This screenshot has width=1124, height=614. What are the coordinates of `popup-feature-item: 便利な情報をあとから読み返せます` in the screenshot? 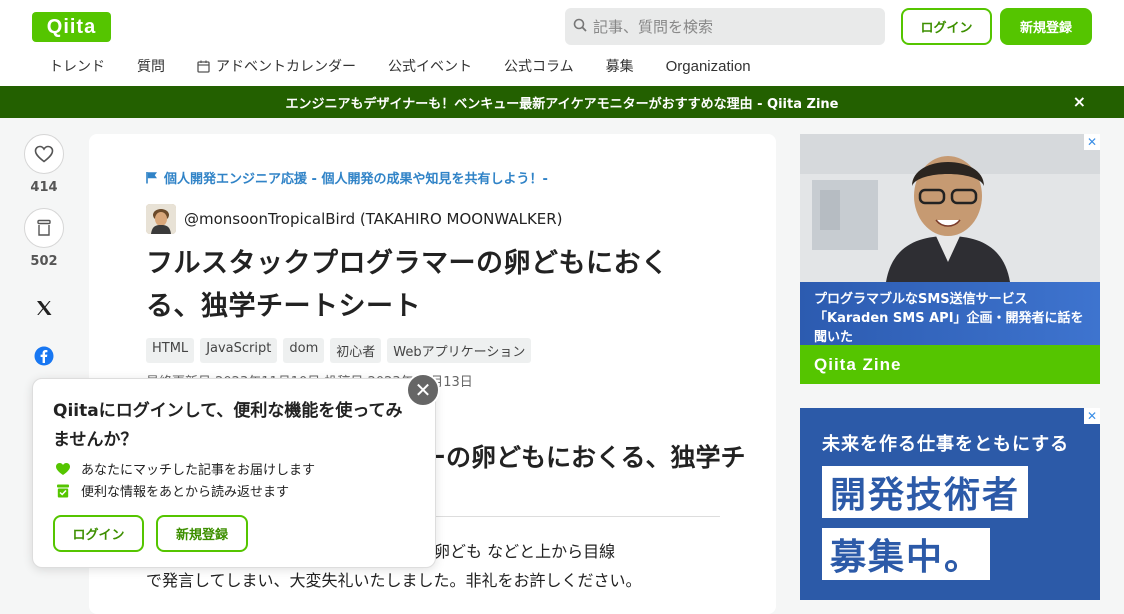 It's located at (172, 490).